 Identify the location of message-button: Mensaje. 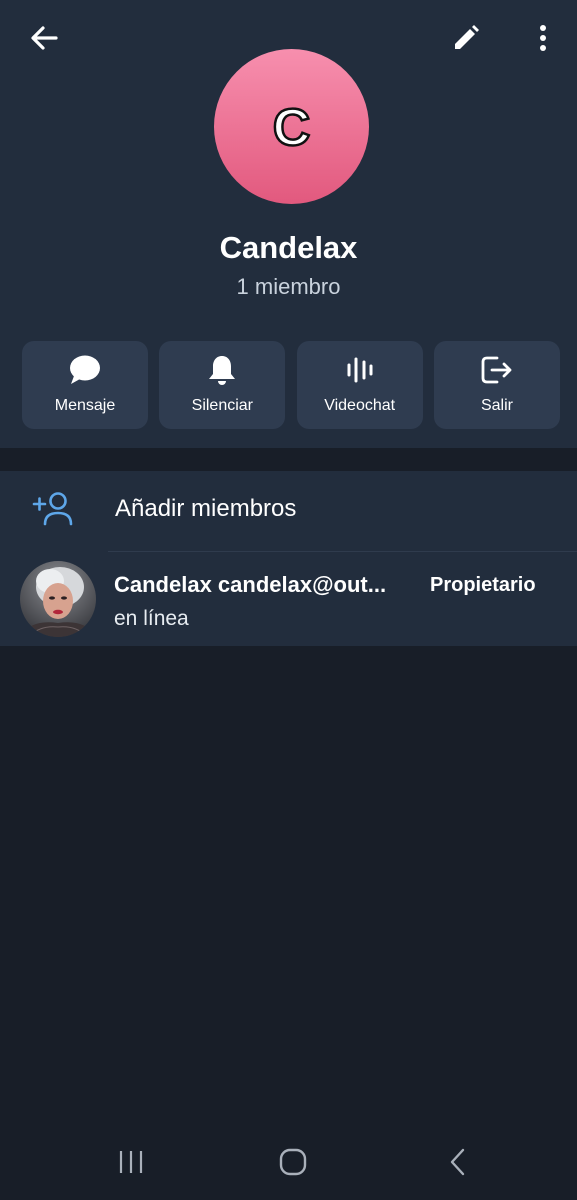
(85, 385).